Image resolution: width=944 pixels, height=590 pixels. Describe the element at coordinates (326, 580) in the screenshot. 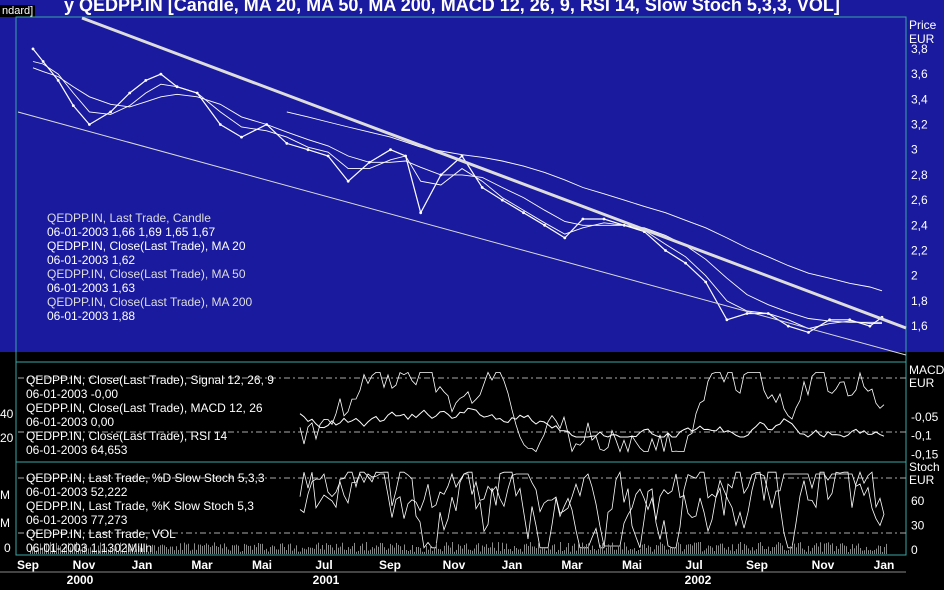

I see `year-label: 2001` at that location.